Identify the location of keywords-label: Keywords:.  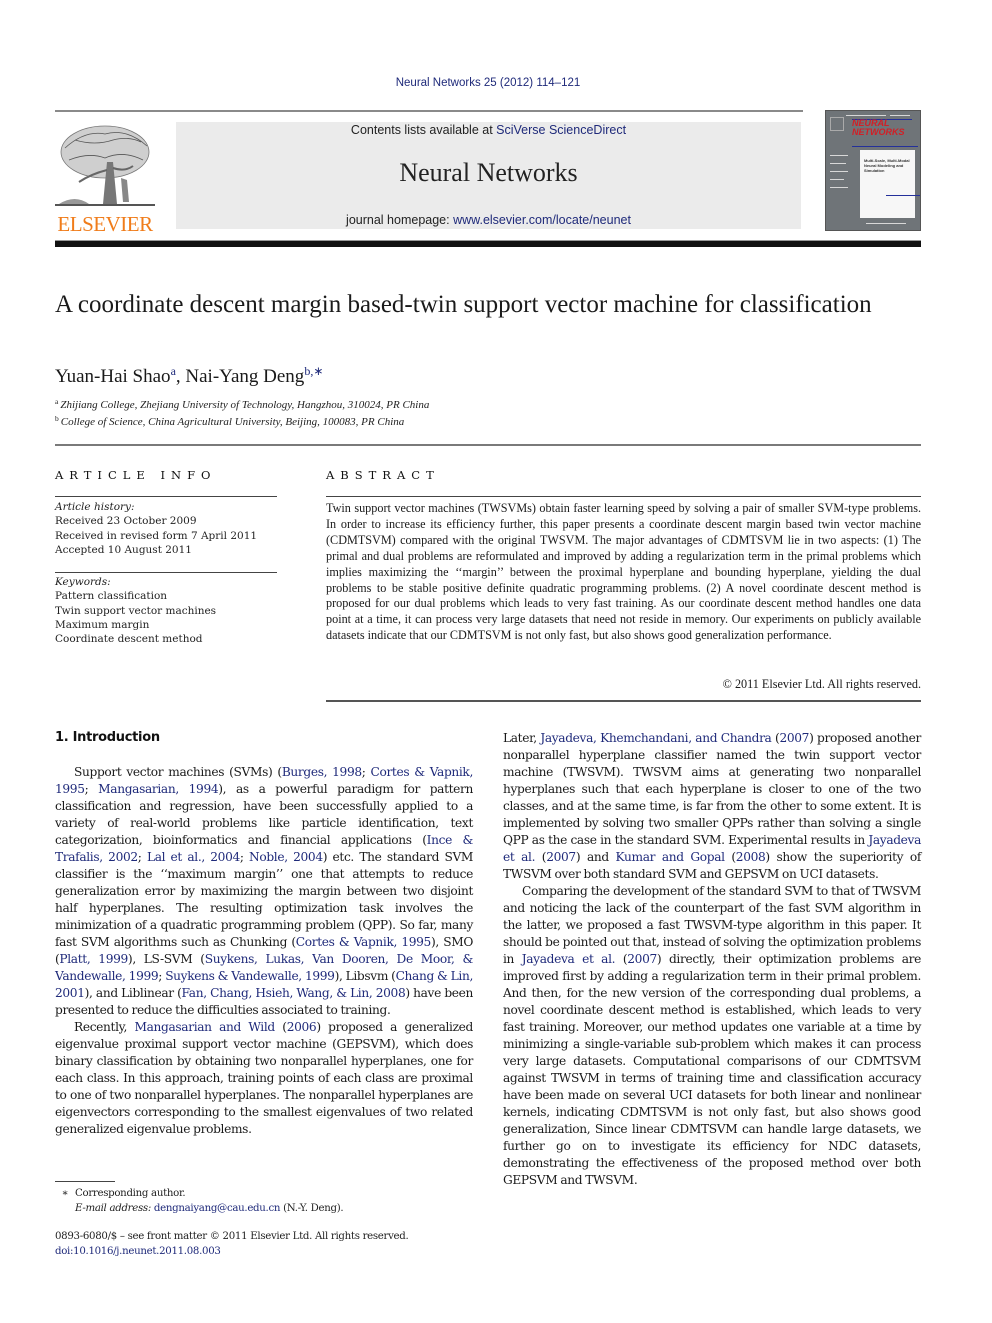
(83, 582).